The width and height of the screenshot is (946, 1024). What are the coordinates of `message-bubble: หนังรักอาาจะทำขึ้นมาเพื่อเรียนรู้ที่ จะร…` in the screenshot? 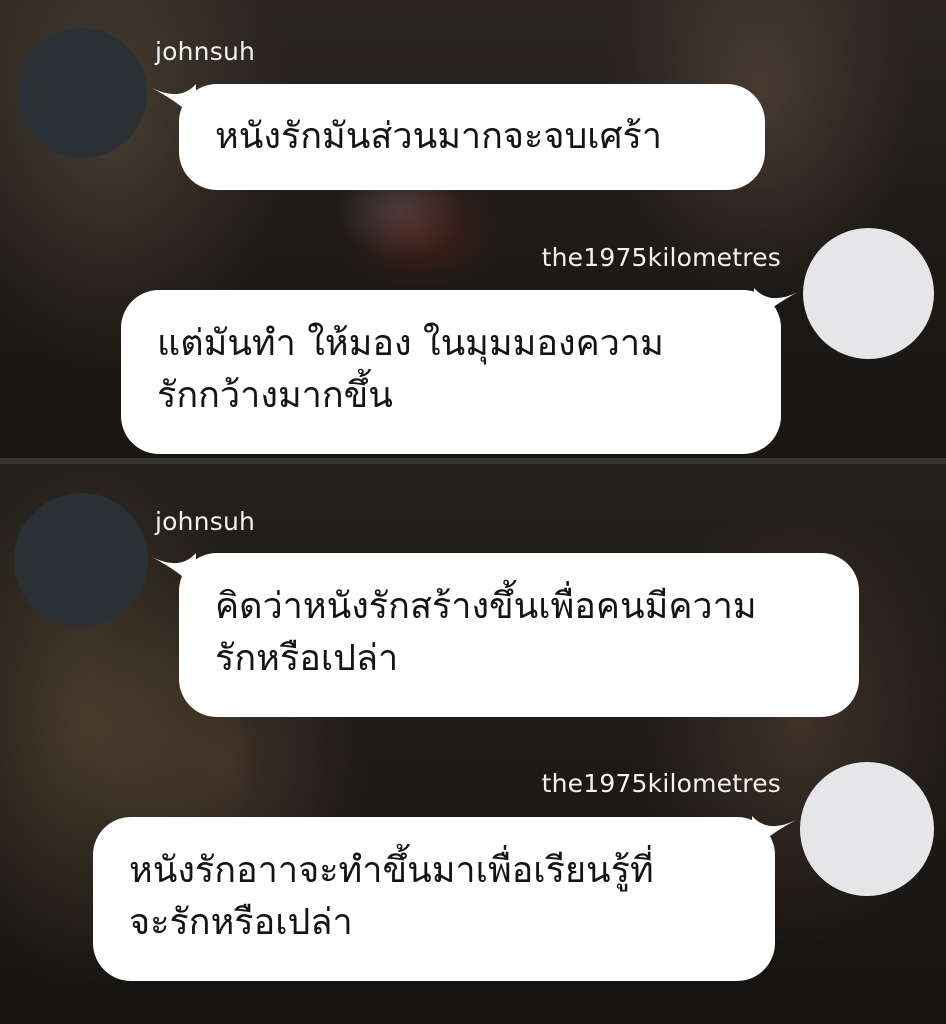 It's located at (434, 899).